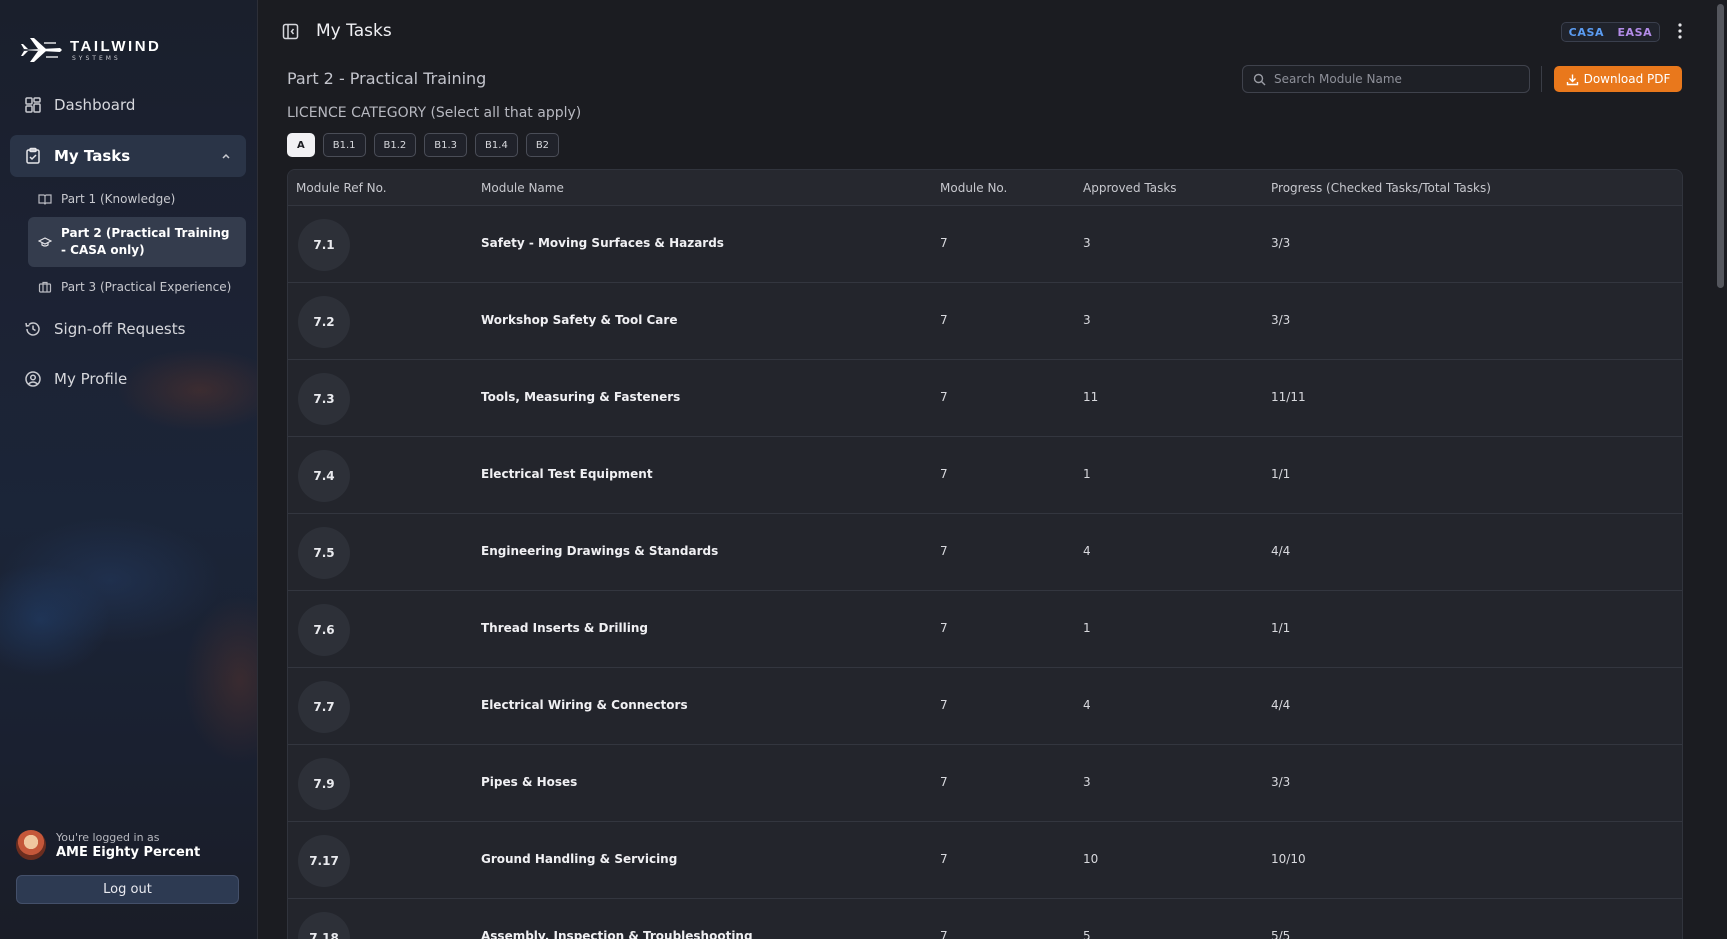  Describe the element at coordinates (344, 145) in the screenshot. I see `licence-chip-b1-1: B1.1` at that location.